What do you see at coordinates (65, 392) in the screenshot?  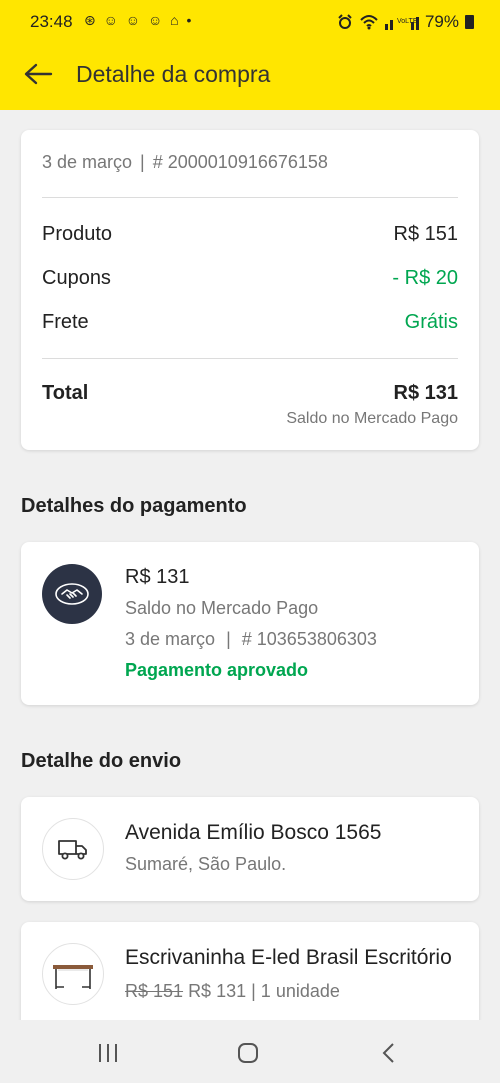 I see `total-label: Total` at bounding box center [65, 392].